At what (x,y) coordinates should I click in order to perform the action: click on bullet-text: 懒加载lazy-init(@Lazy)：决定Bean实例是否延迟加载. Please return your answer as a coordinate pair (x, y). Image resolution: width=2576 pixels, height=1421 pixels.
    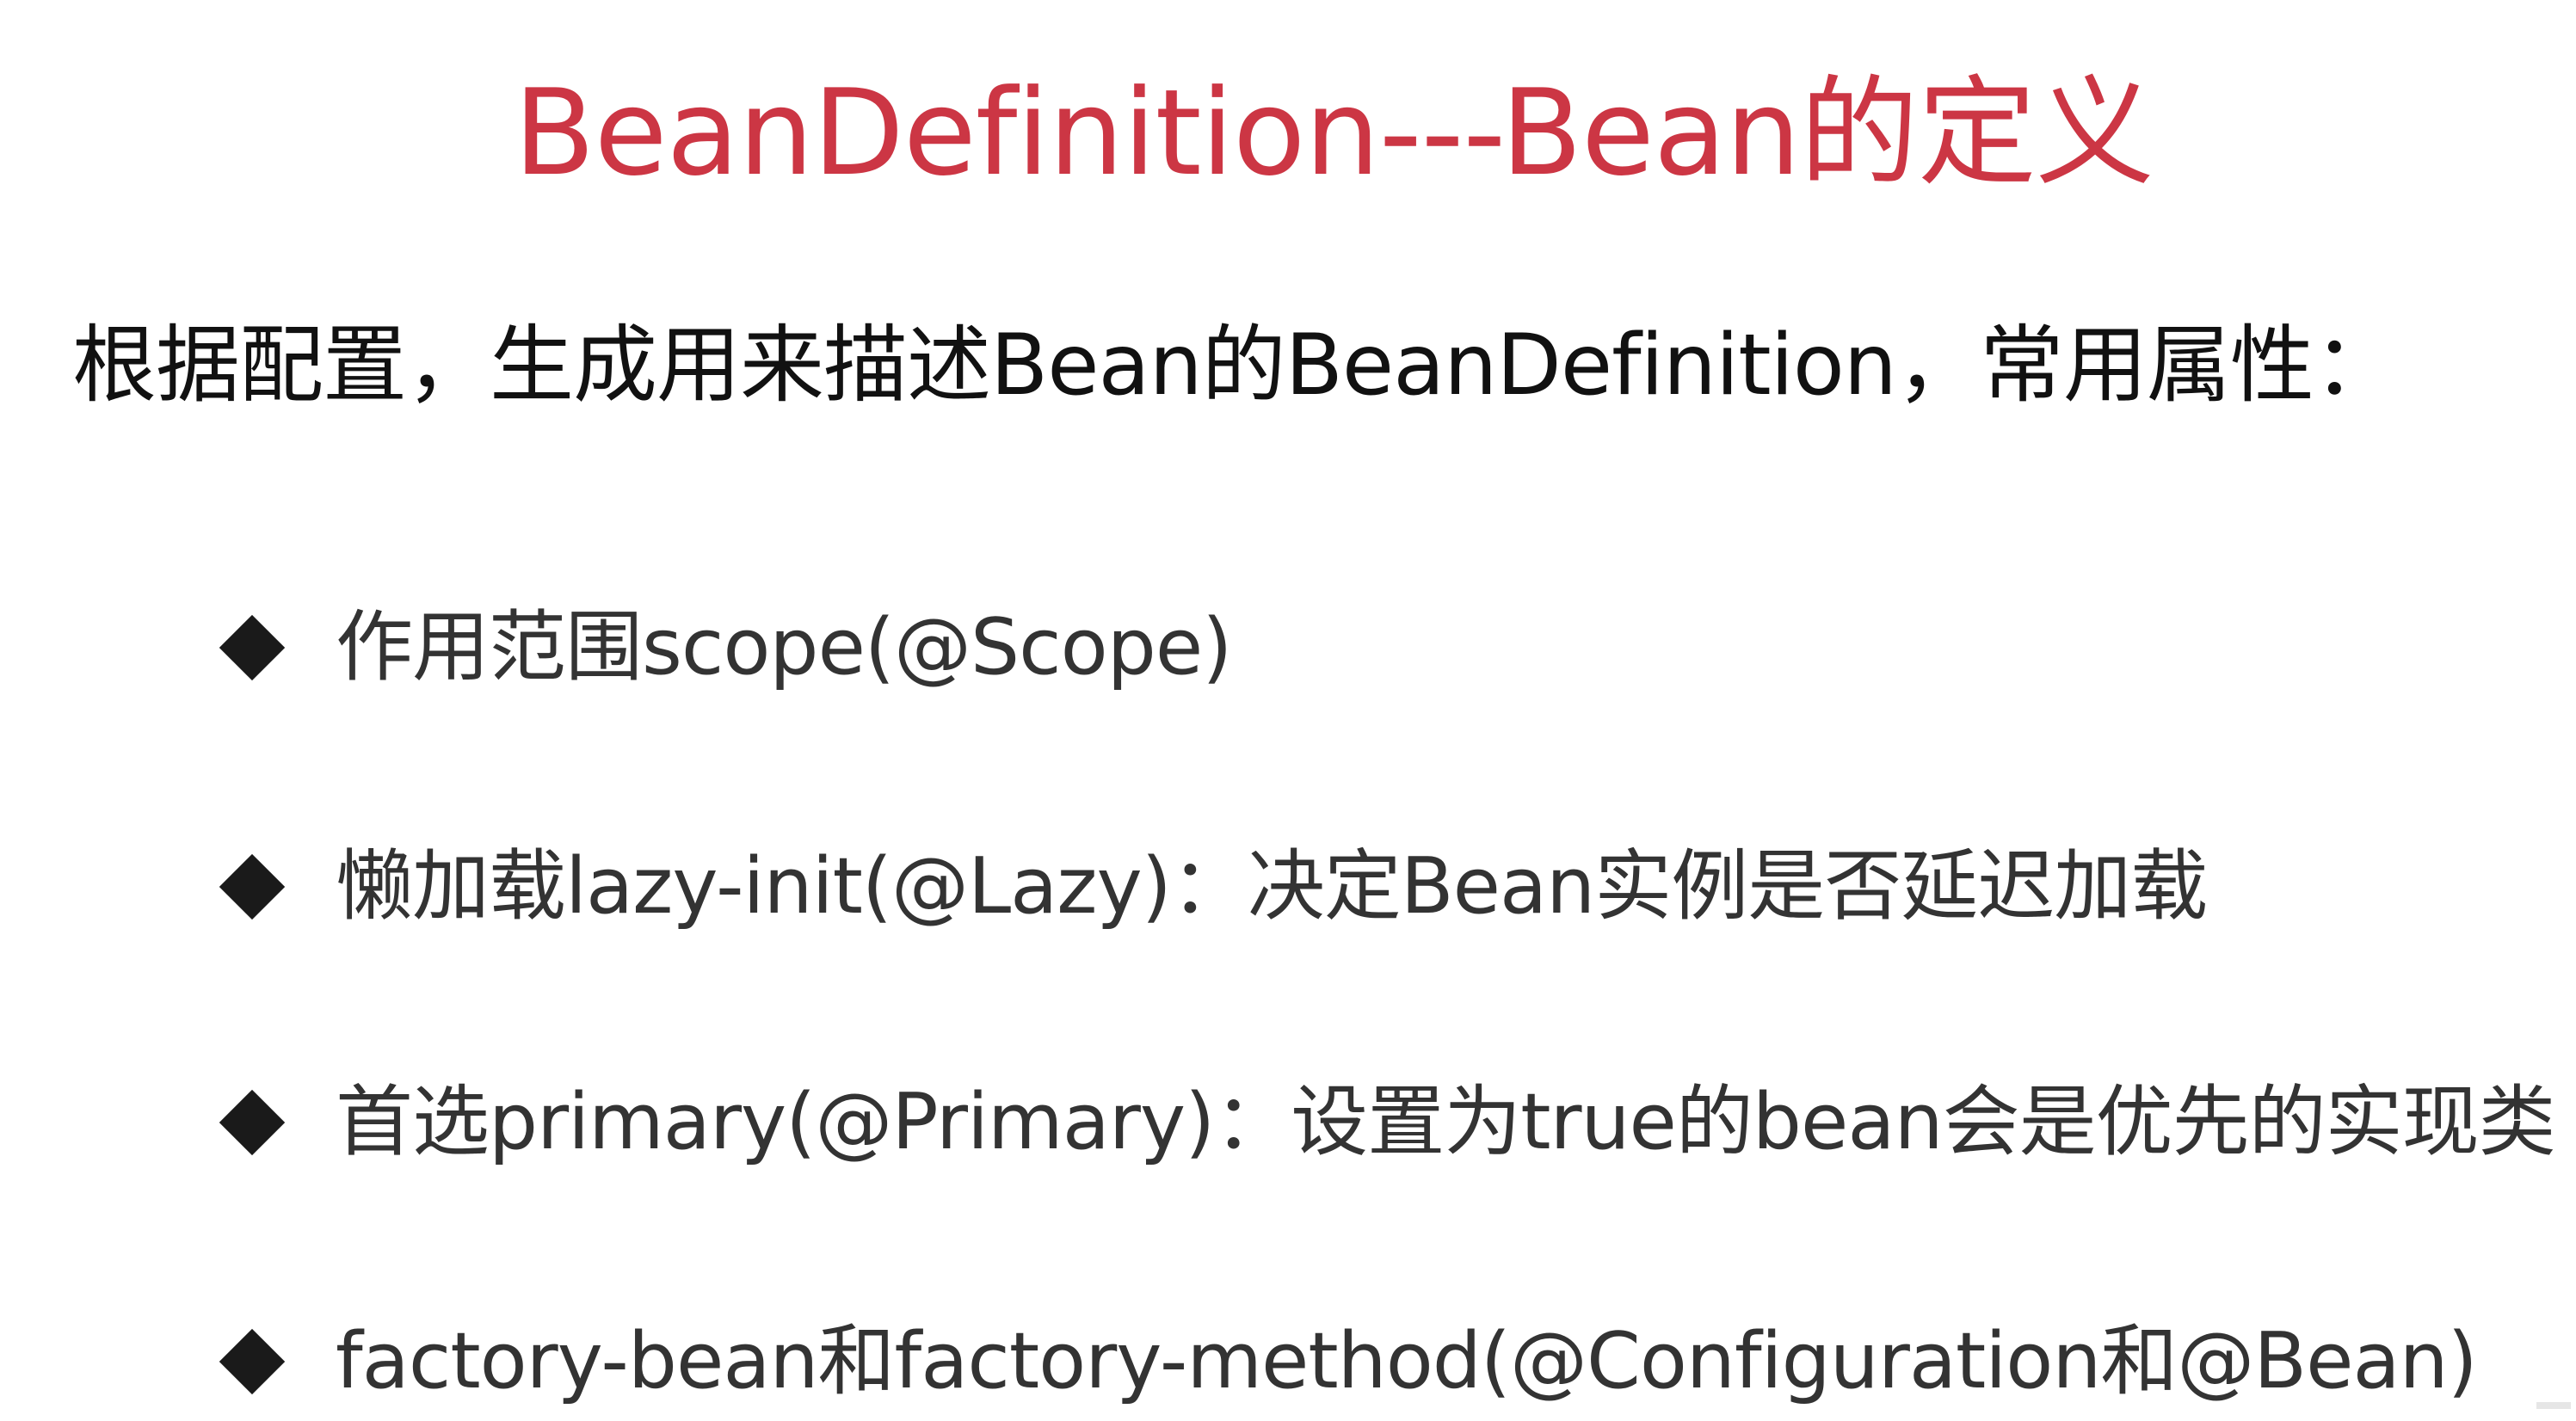
    Looking at the image, I should click on (1272, 886).